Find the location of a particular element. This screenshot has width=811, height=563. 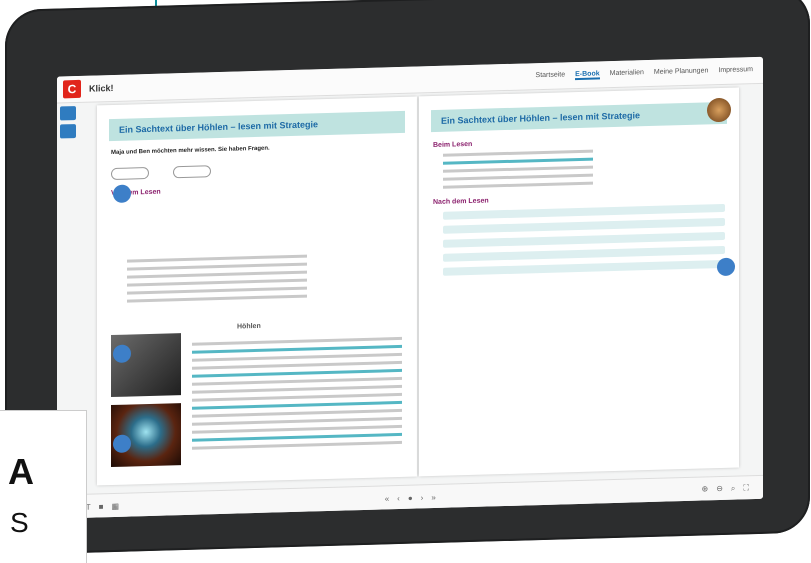

avatar is located at coordinates (719, 110).